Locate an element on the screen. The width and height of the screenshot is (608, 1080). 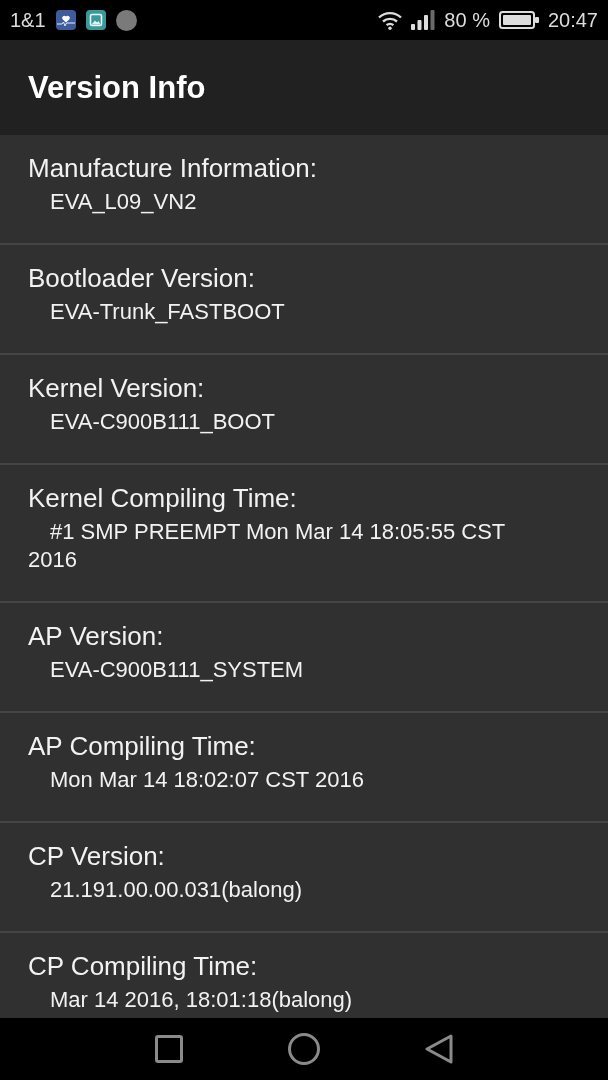
info-value: #1 SMP PREEMPT Mon Mar 14 18:05:55 CST 2016 is located at coordinates (267, 546).